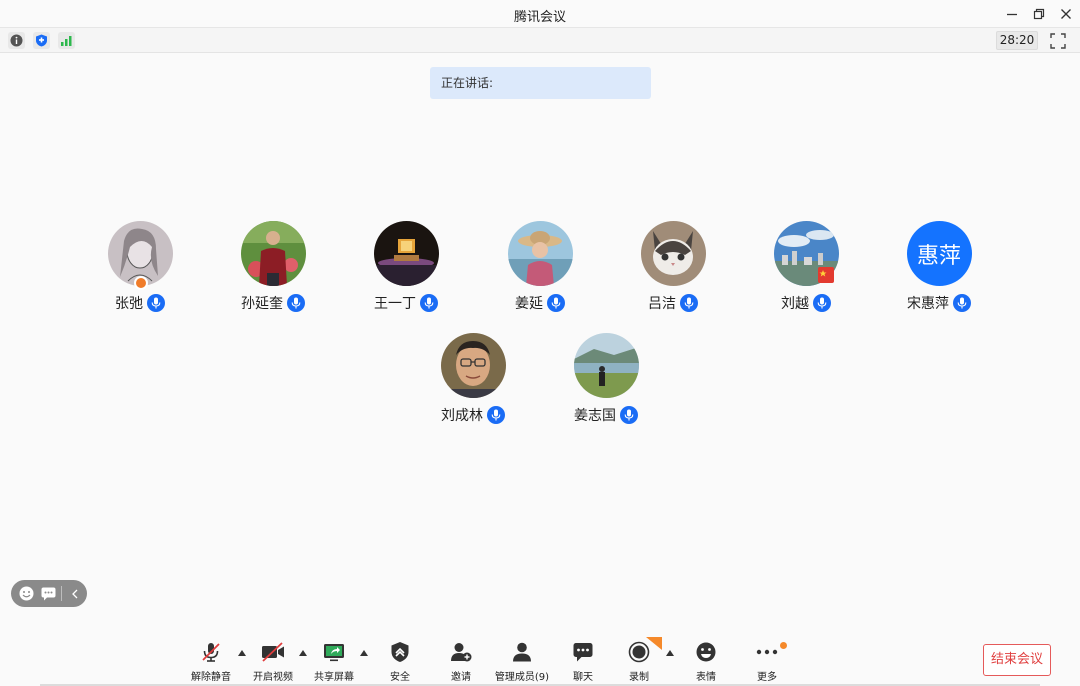  I want to click on info-icon, so click(16, 40).